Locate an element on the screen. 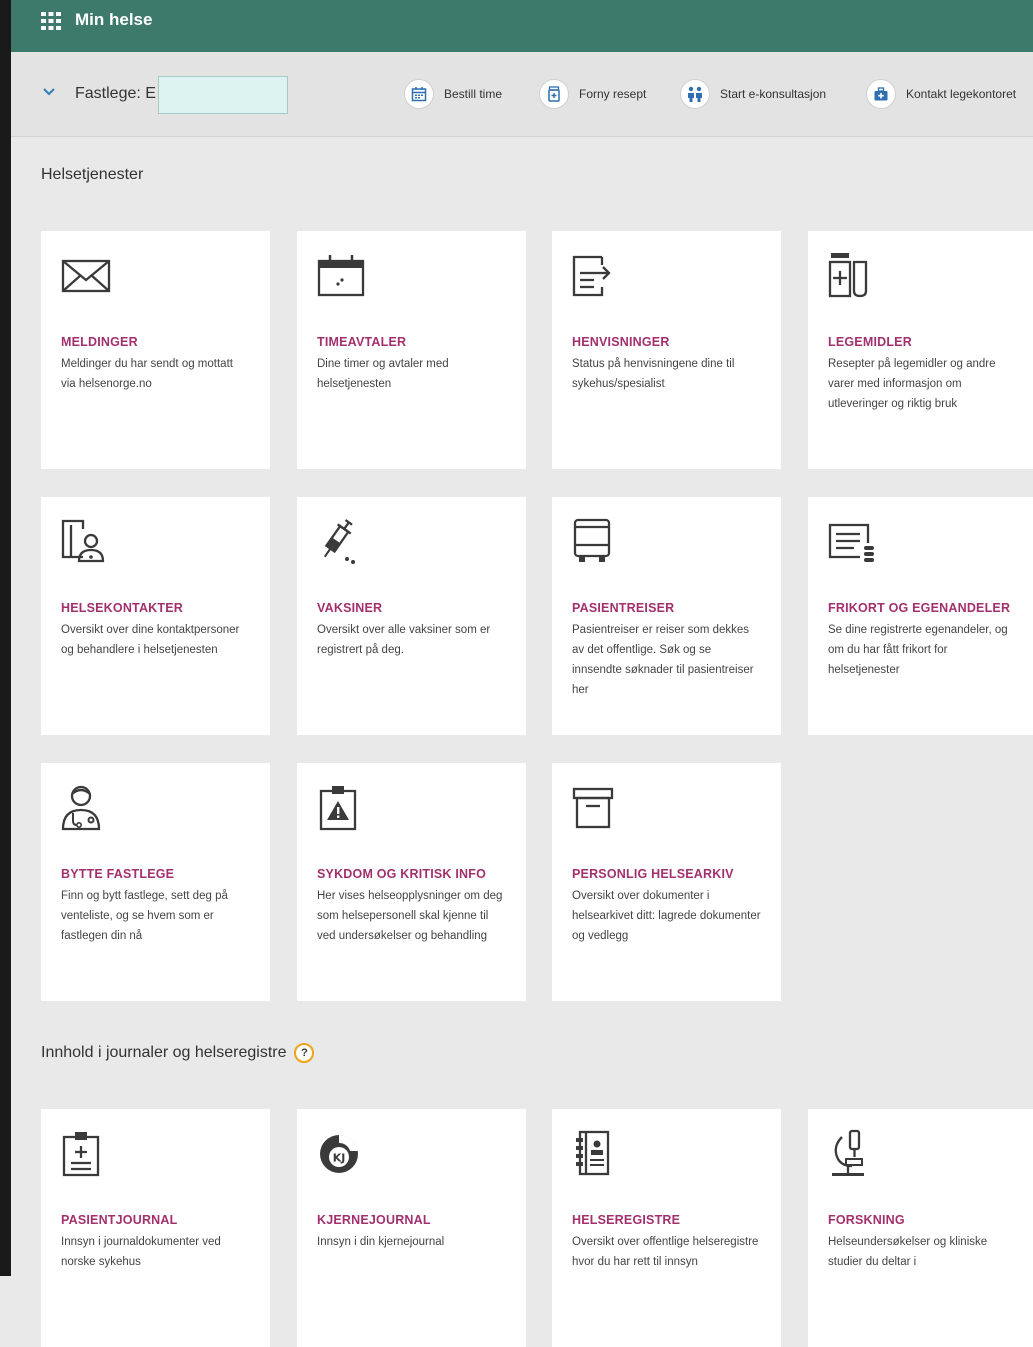 The image size is (1033, 1347). health-contact-icon is located at coordinates (83, 541).